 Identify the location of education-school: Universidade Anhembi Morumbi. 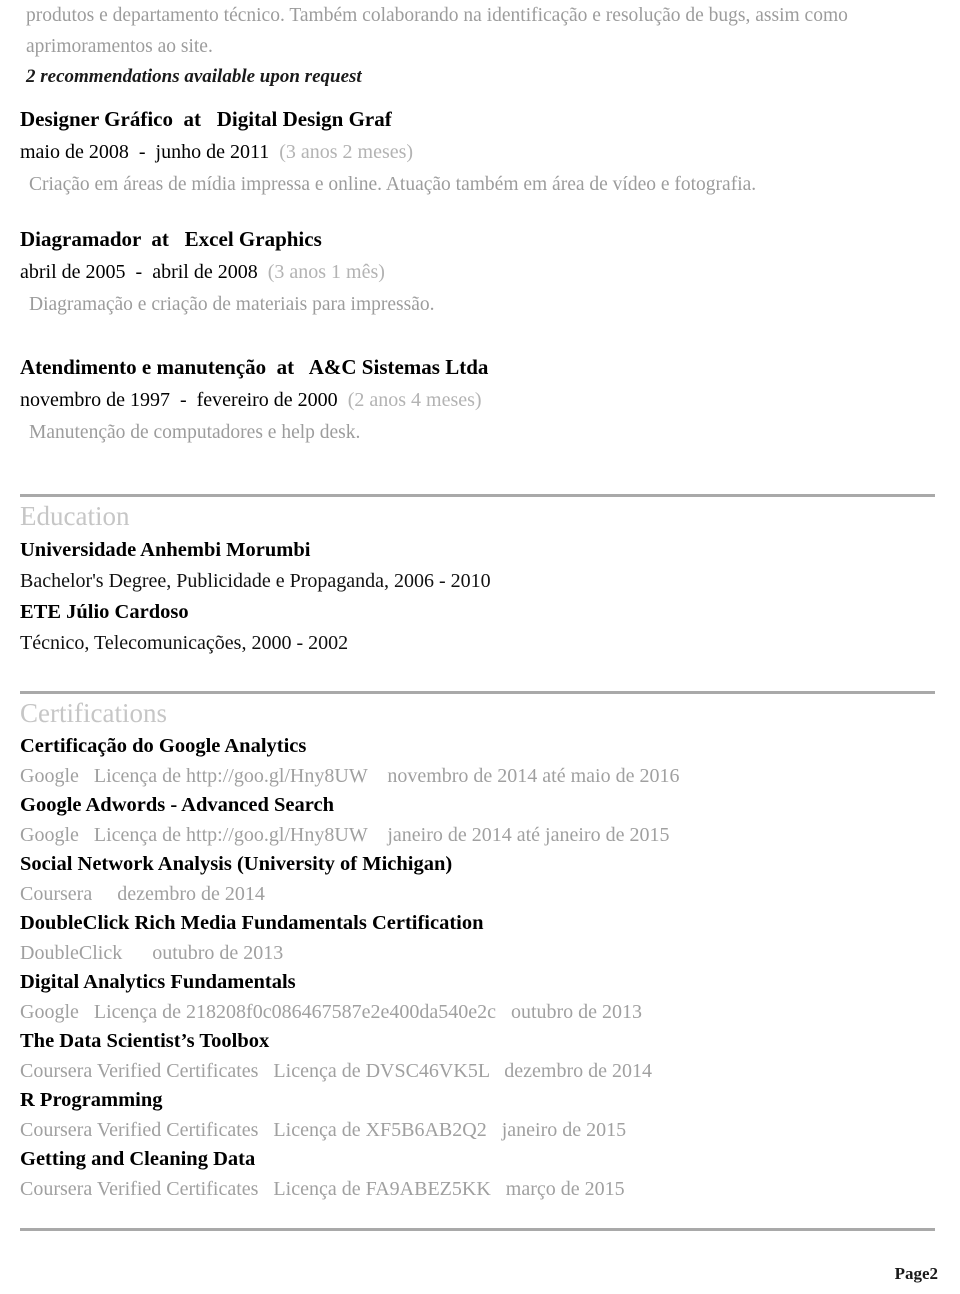
(165, 550).